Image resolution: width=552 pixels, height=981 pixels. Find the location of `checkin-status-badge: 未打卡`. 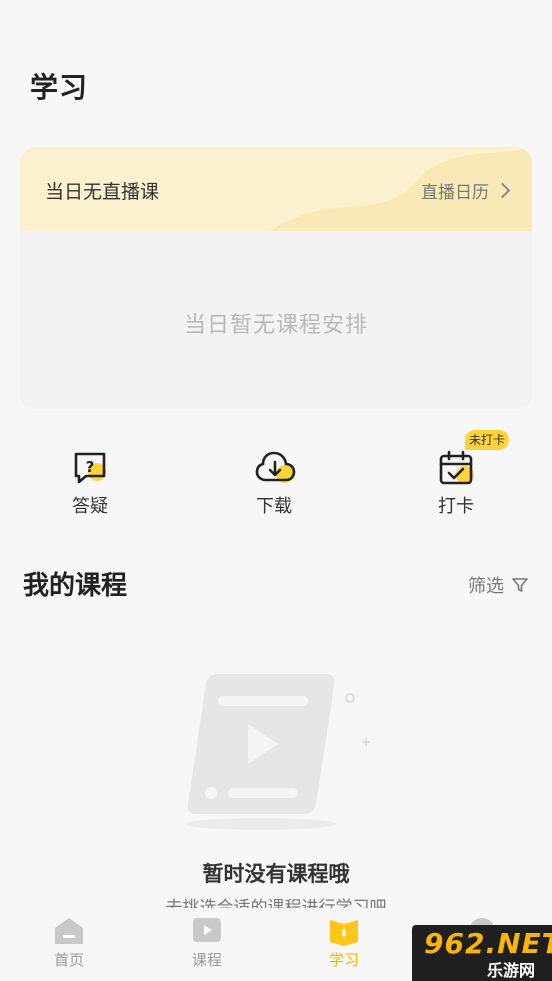

checkin-status-badge: 未打卡 is located at coordinates (487, 440).